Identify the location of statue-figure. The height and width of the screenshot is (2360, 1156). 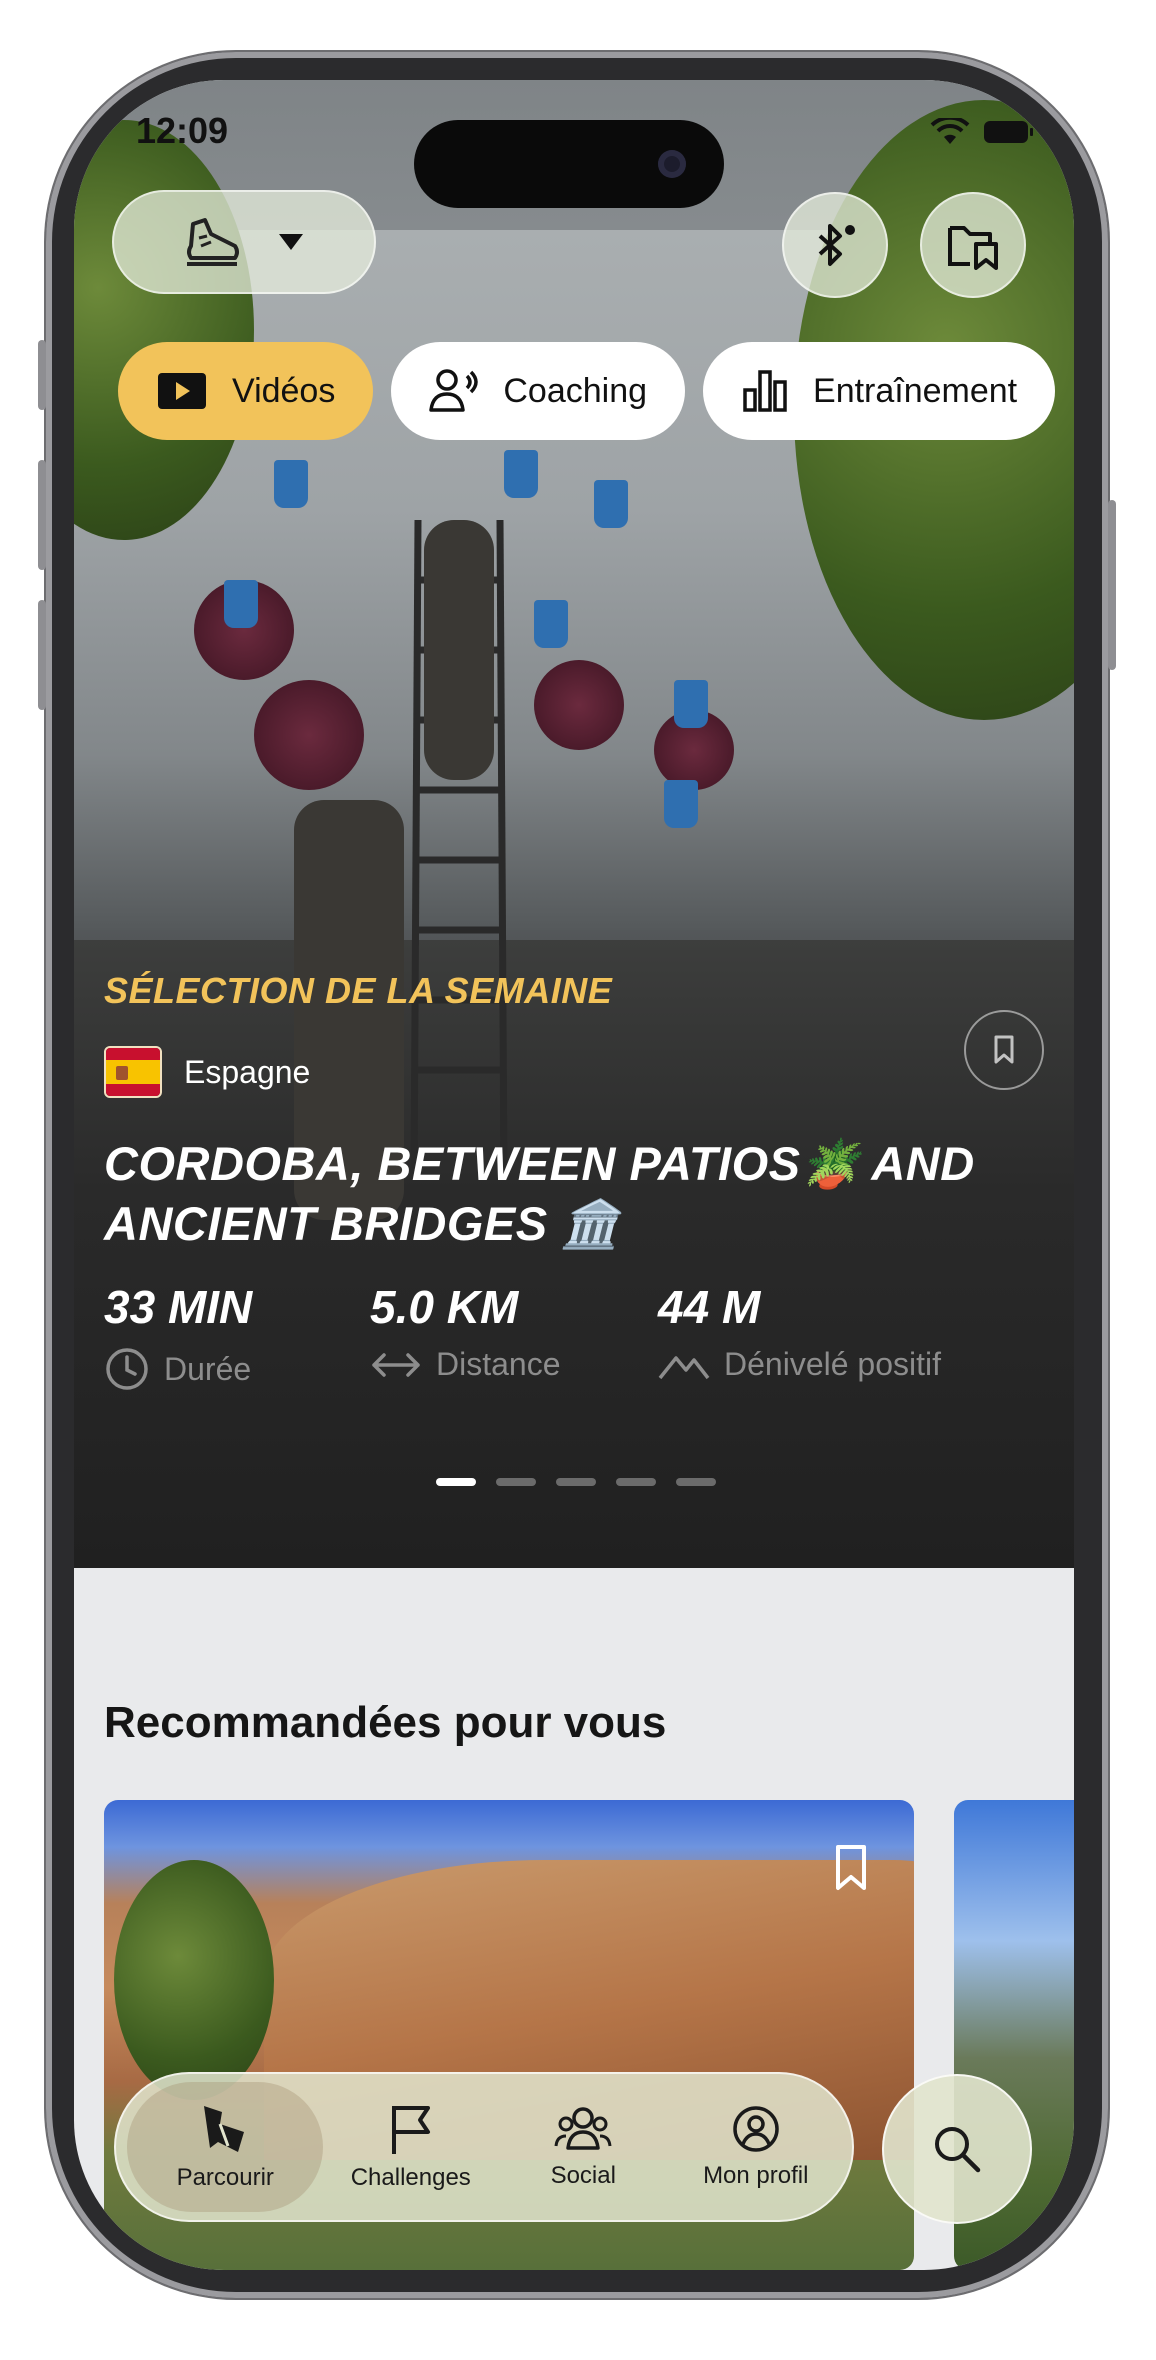
(459, 650).